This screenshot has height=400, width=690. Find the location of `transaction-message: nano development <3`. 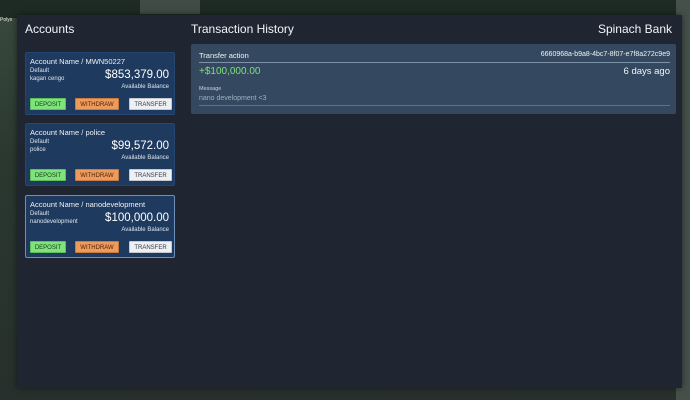

transaction-message: nano development <3 is located at coordinates (233, 98).